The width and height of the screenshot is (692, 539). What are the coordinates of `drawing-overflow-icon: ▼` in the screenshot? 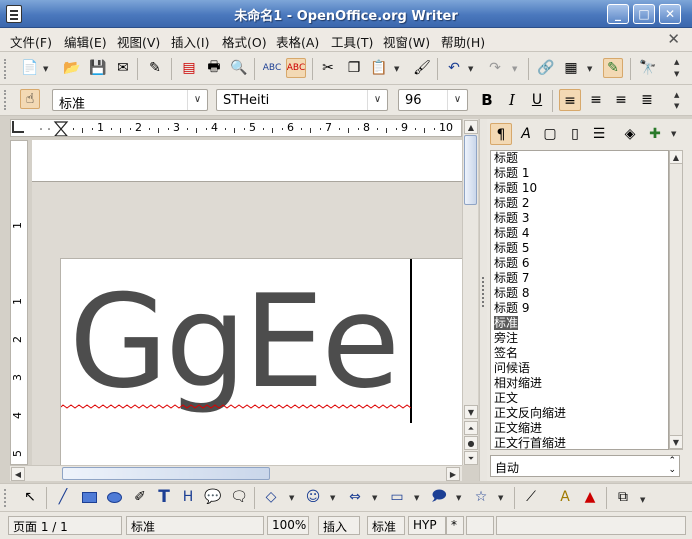 It's located at (642, 500).